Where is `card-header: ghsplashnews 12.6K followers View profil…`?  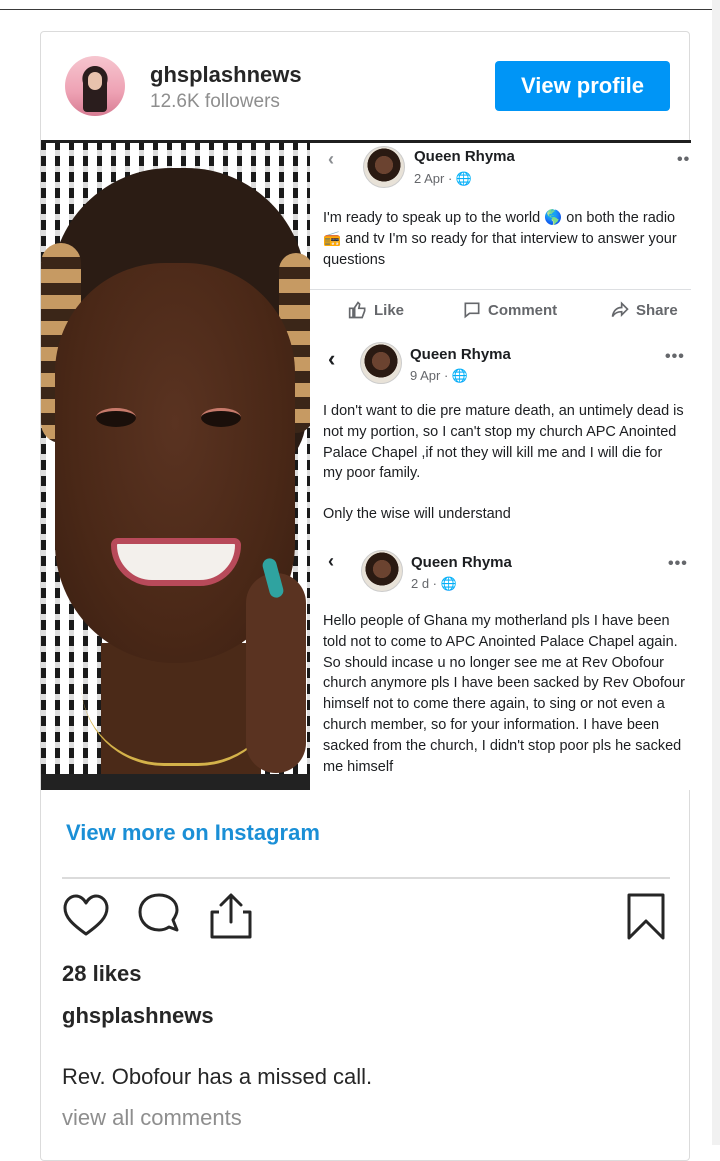 card-header: ghsplashnews 12.6K followers View profil… is located at coordinates (365, 86).